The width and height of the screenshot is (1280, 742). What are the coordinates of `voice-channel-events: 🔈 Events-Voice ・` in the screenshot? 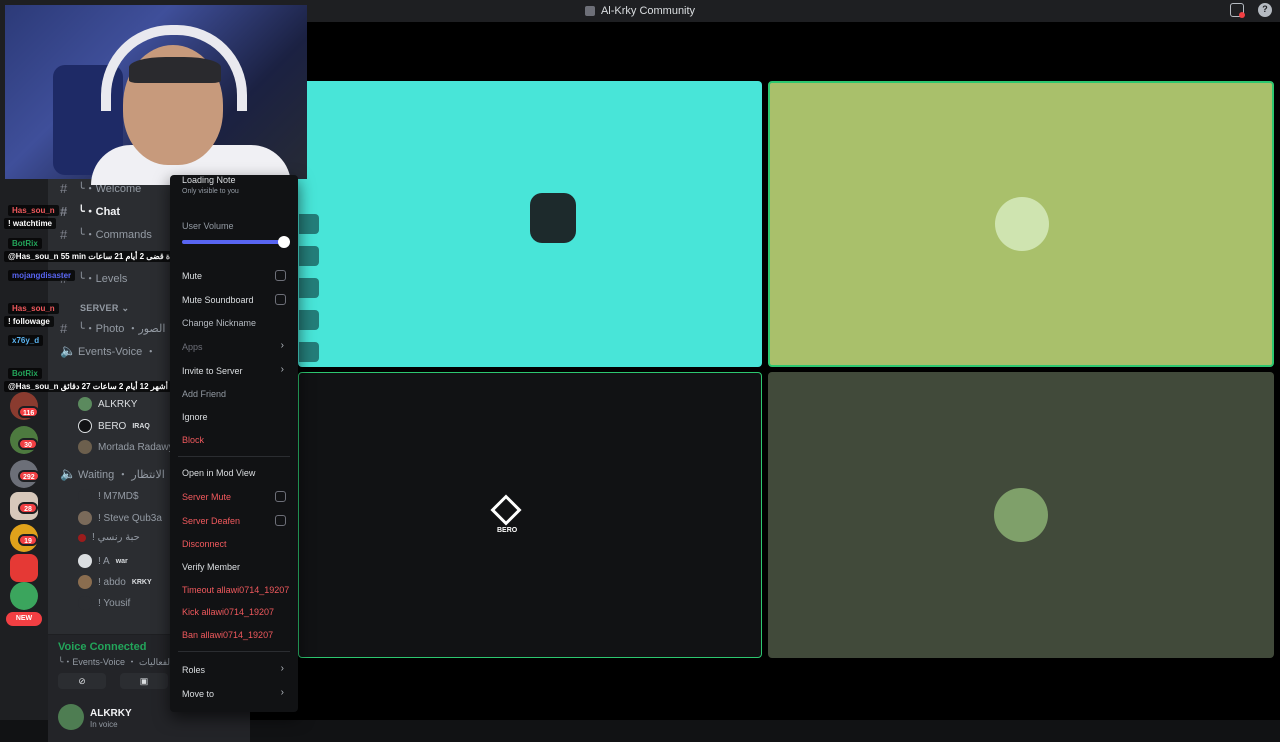 It's located at (108, 351).